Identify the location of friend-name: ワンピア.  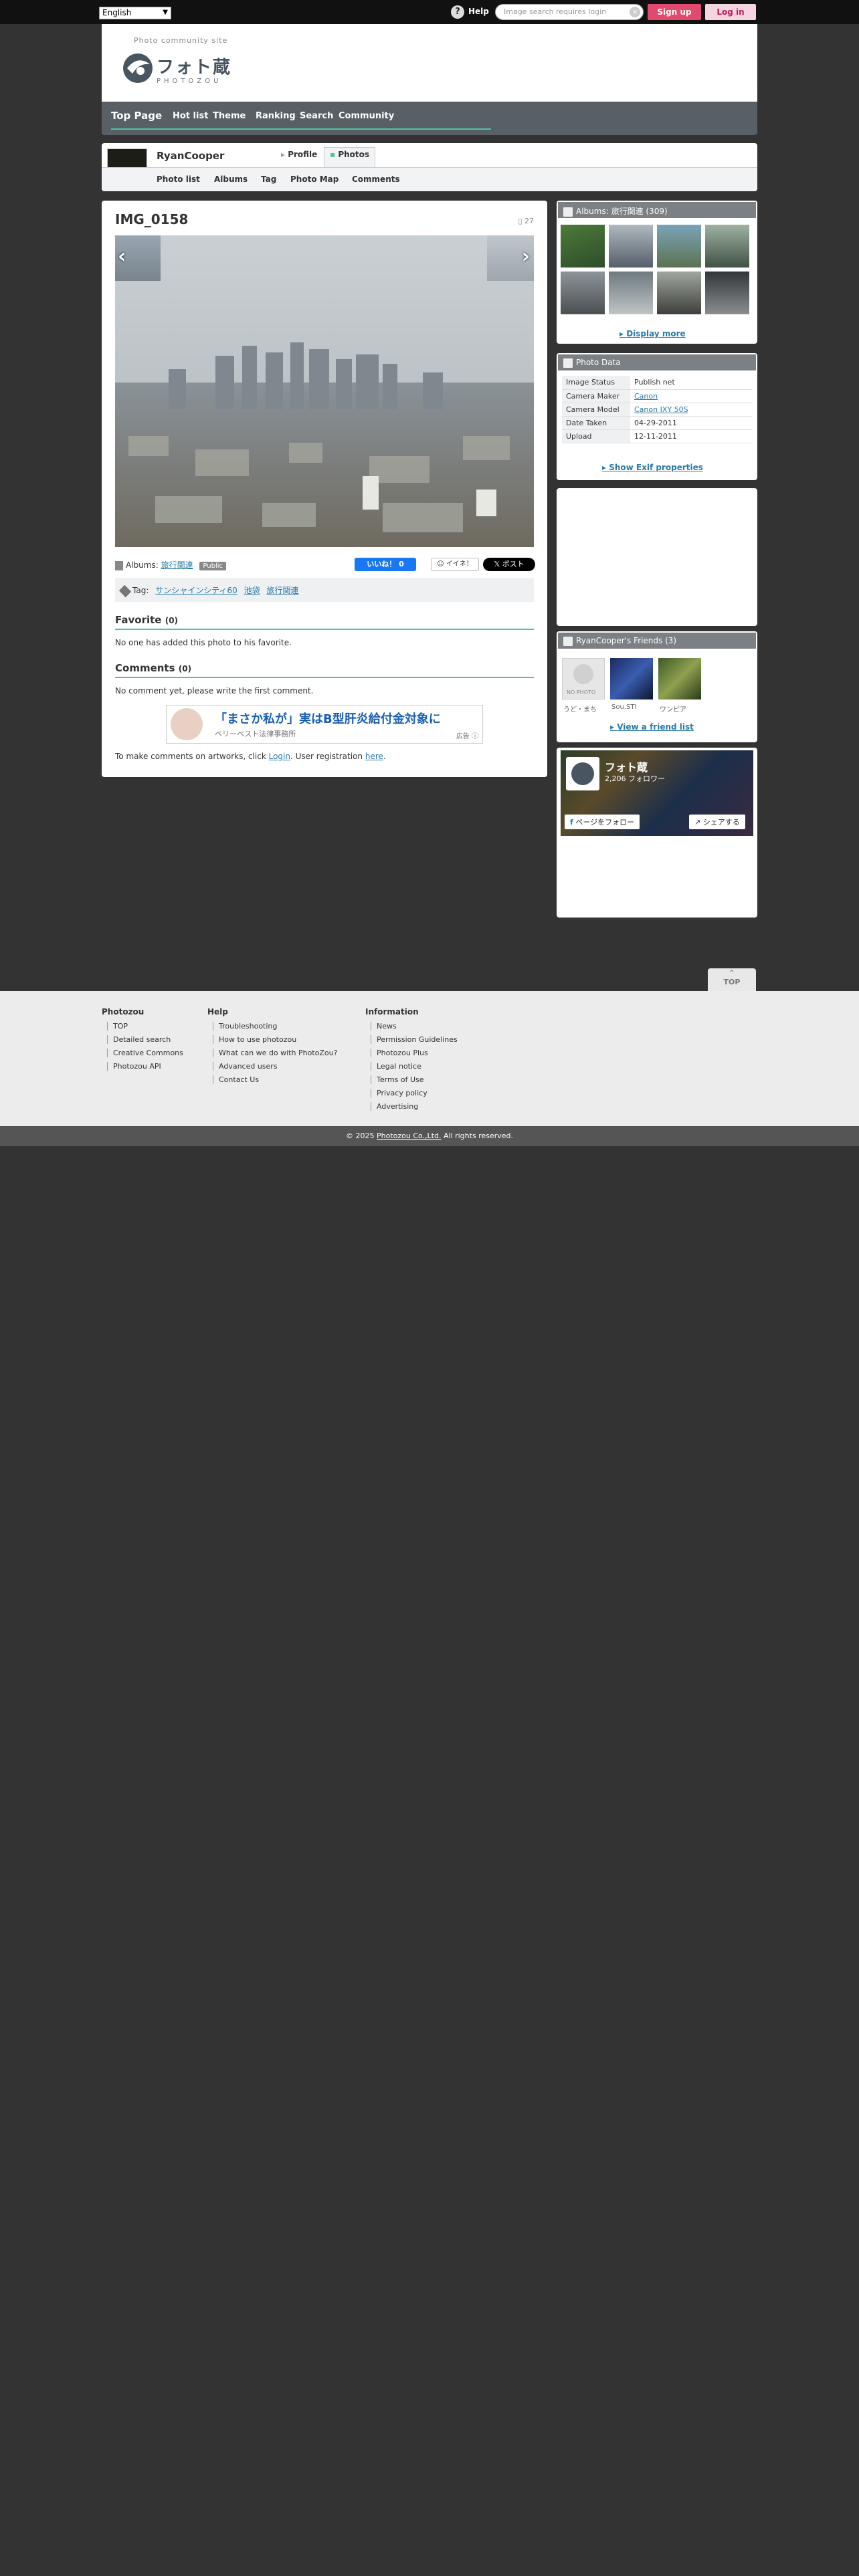
(673, 709).